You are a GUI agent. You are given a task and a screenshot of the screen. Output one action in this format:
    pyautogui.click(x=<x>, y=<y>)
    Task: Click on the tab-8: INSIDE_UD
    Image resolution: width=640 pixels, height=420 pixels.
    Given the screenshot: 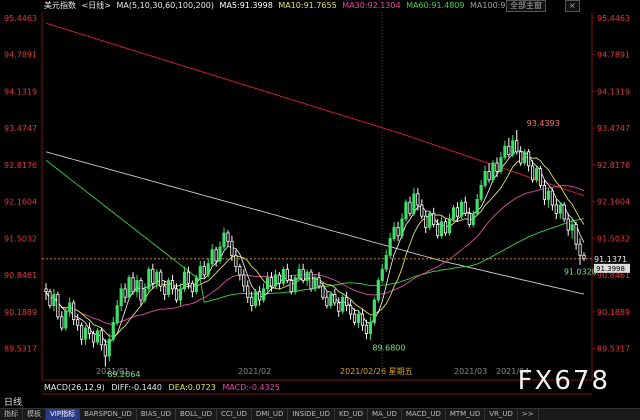 What is the action you would take?
    pyautogui.click(x=311, y=414)
    